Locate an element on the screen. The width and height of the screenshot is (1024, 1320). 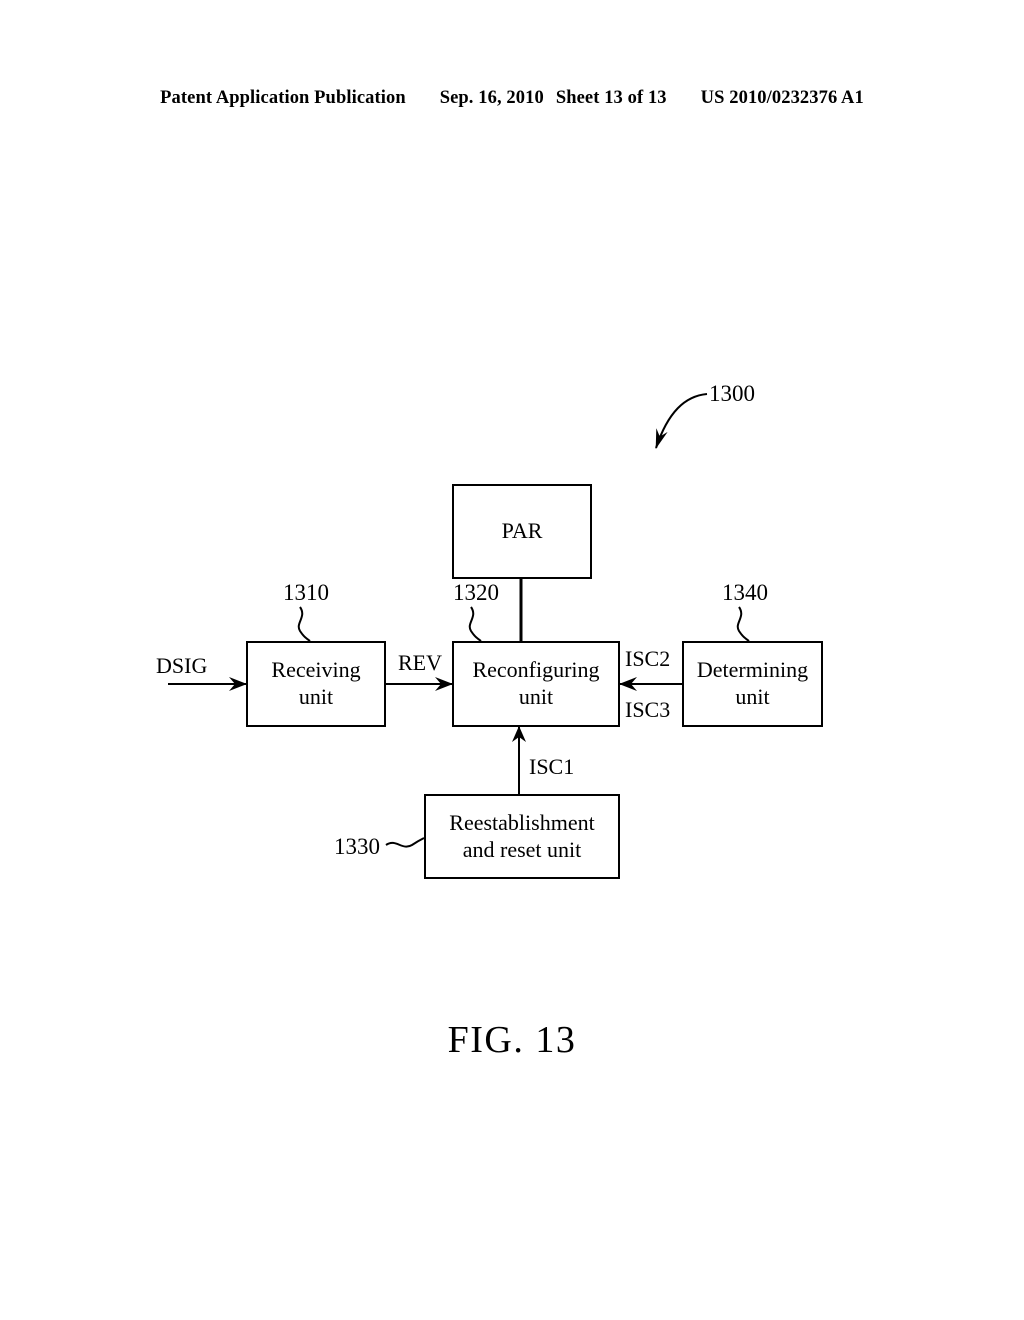
reference-numeral-1330: 1330 is located at coordinates (357, 846).